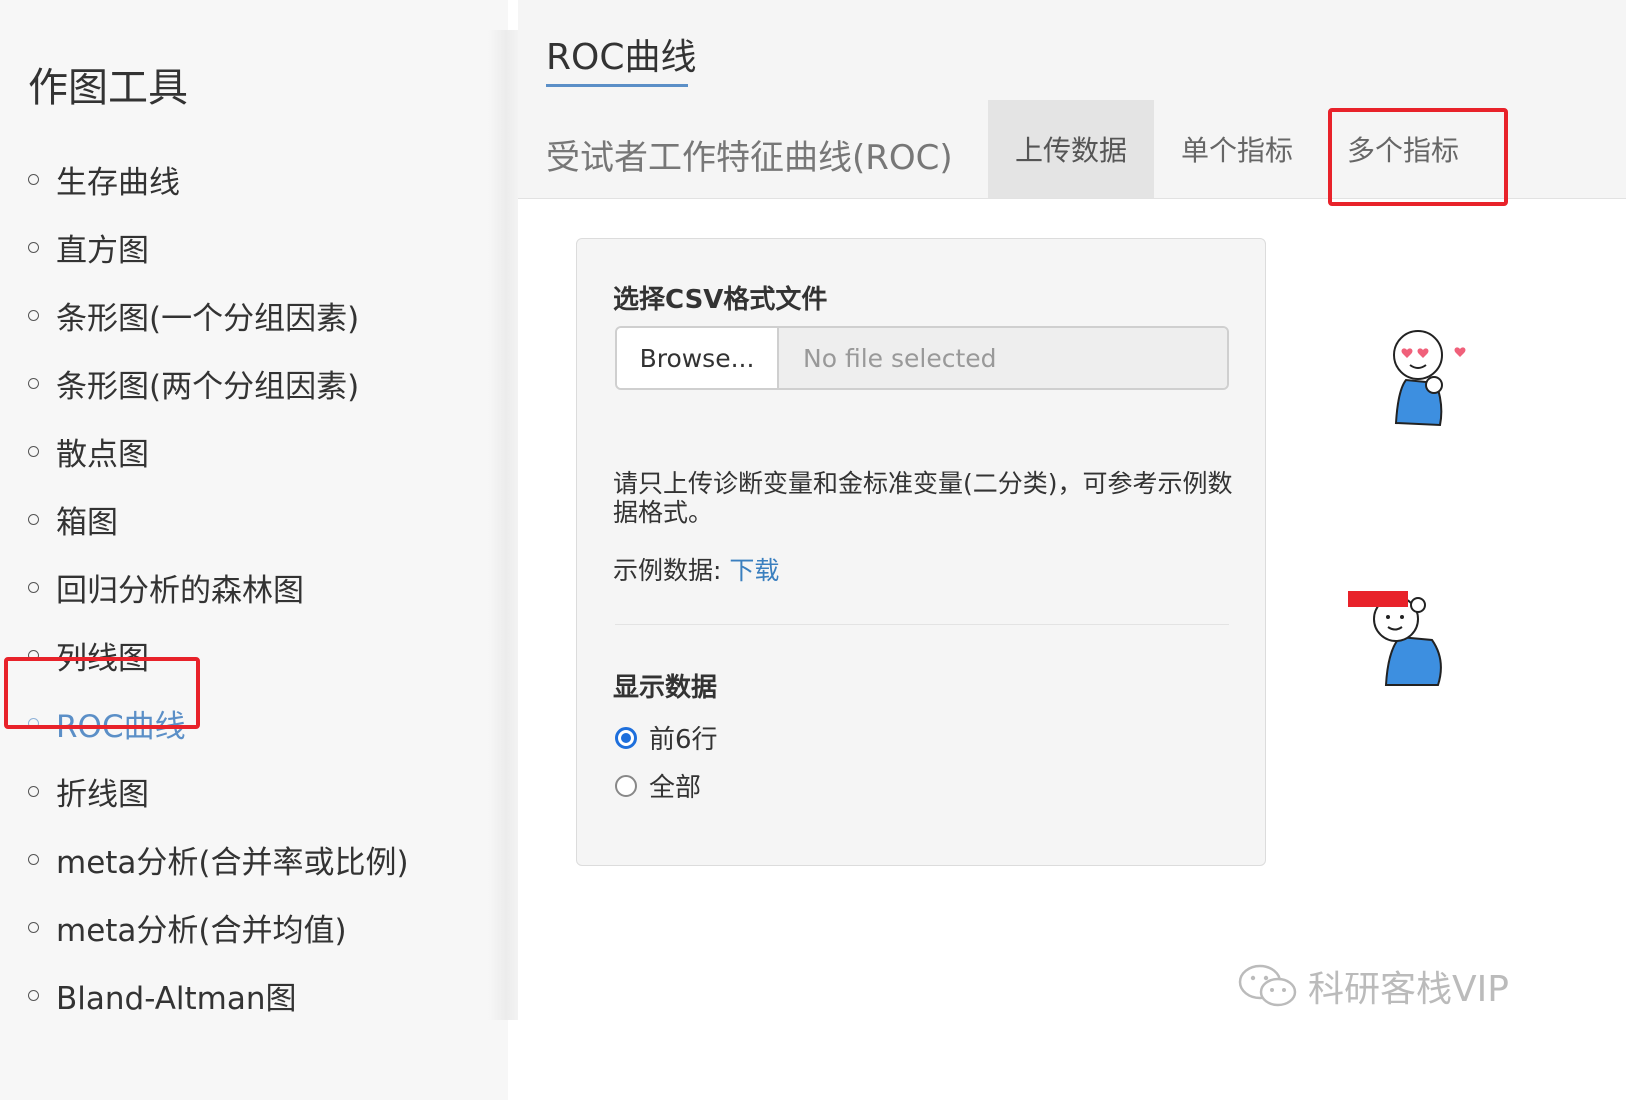  I want to click on heart-eyes-sticker-icon, so click(1429, 378).